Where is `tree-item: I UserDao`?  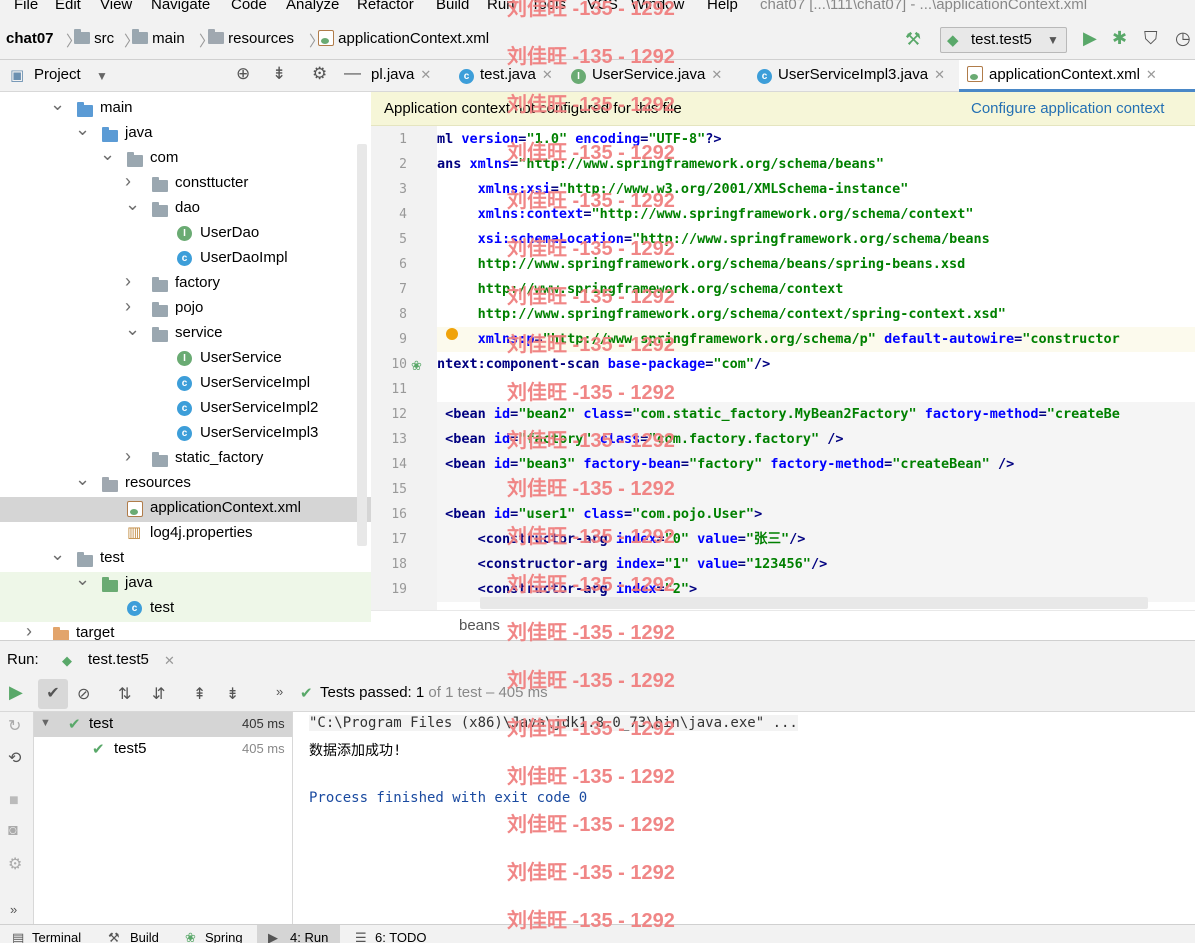 tree-item: I UserDao is located at coordinates (185, 234).